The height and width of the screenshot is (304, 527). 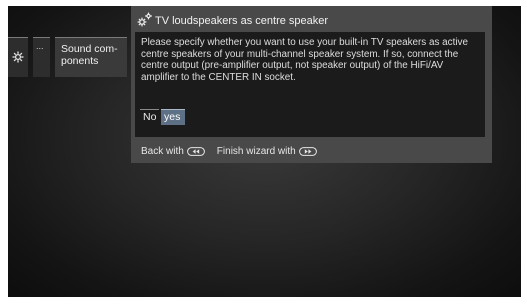 What do you see at coordinates (149, 117) in the screenshot?
I see `option-no-button: No` at bounding box center [149, 117].